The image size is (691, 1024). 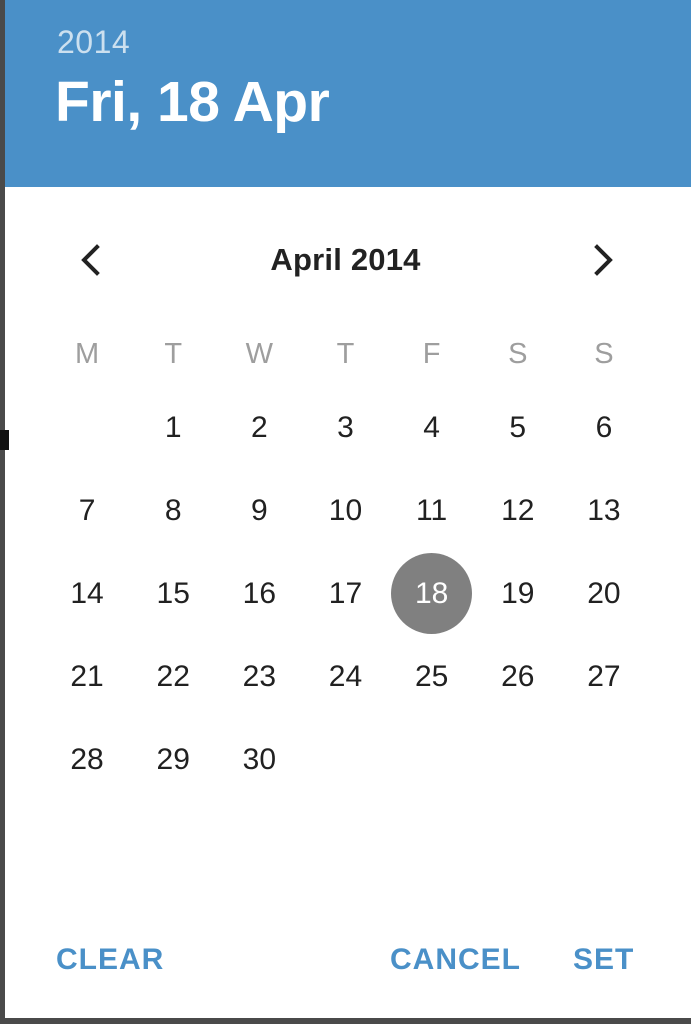 What do you see at coordinates (87, 510) in the screenshot?
I see `day-cell: 7` at bounding box center [87, 510].